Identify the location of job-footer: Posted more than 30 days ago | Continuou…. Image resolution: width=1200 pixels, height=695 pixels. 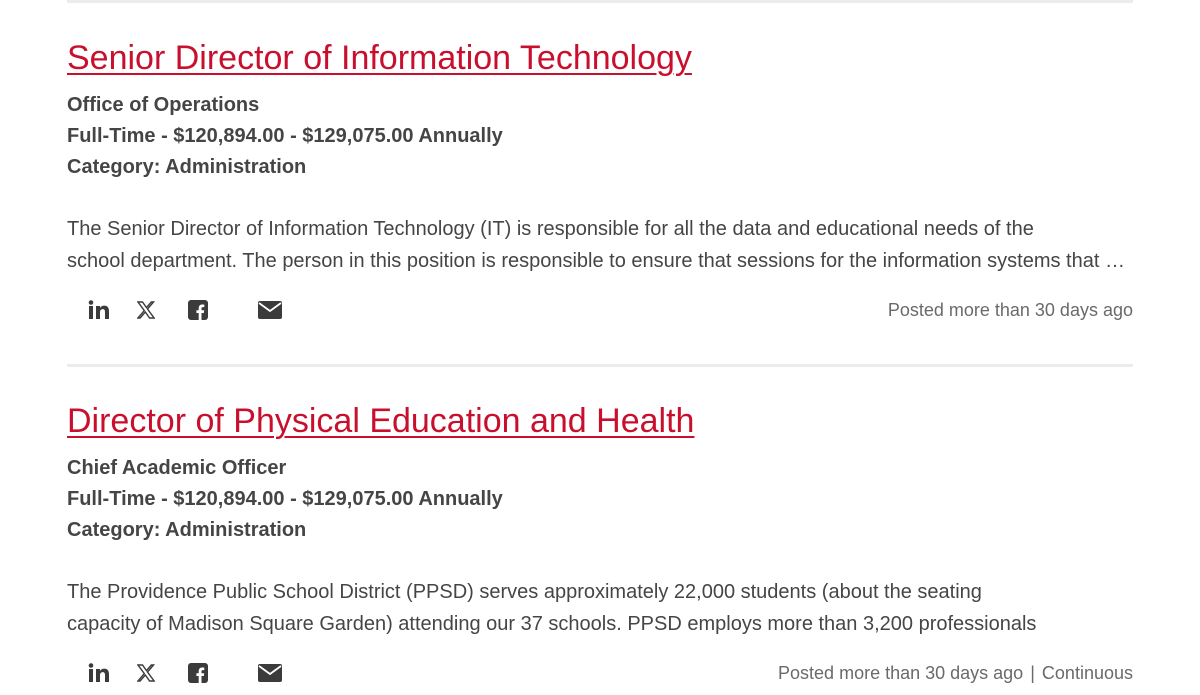
(600, 673).